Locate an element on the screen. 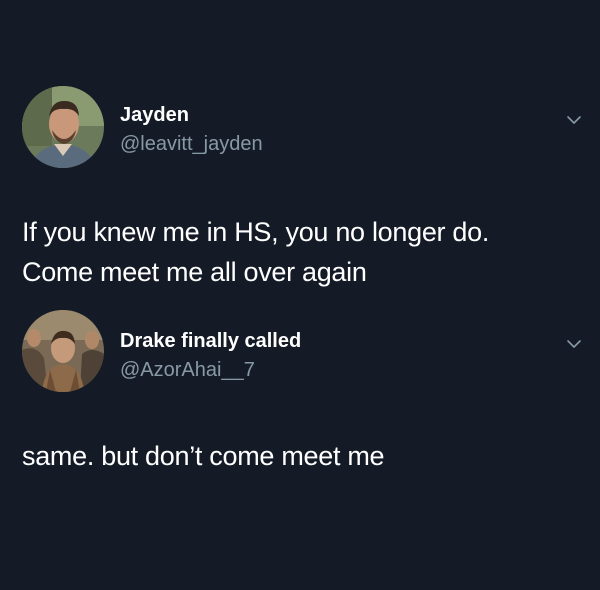 The image size is (600, 590). profile-photo-movie-still-icon is located at coordinates (63, 351).